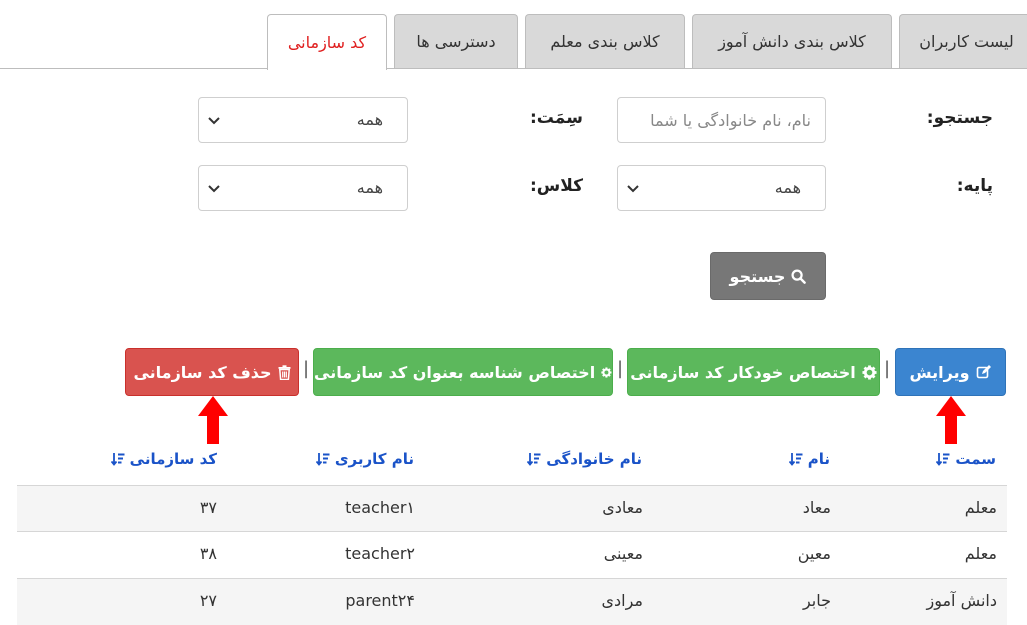  Describe the element at coordinates (512, 601) in the screenshot. I see `table-row: دانش آموز جابر مرادی parent۲۴ ۲۷` at that location.